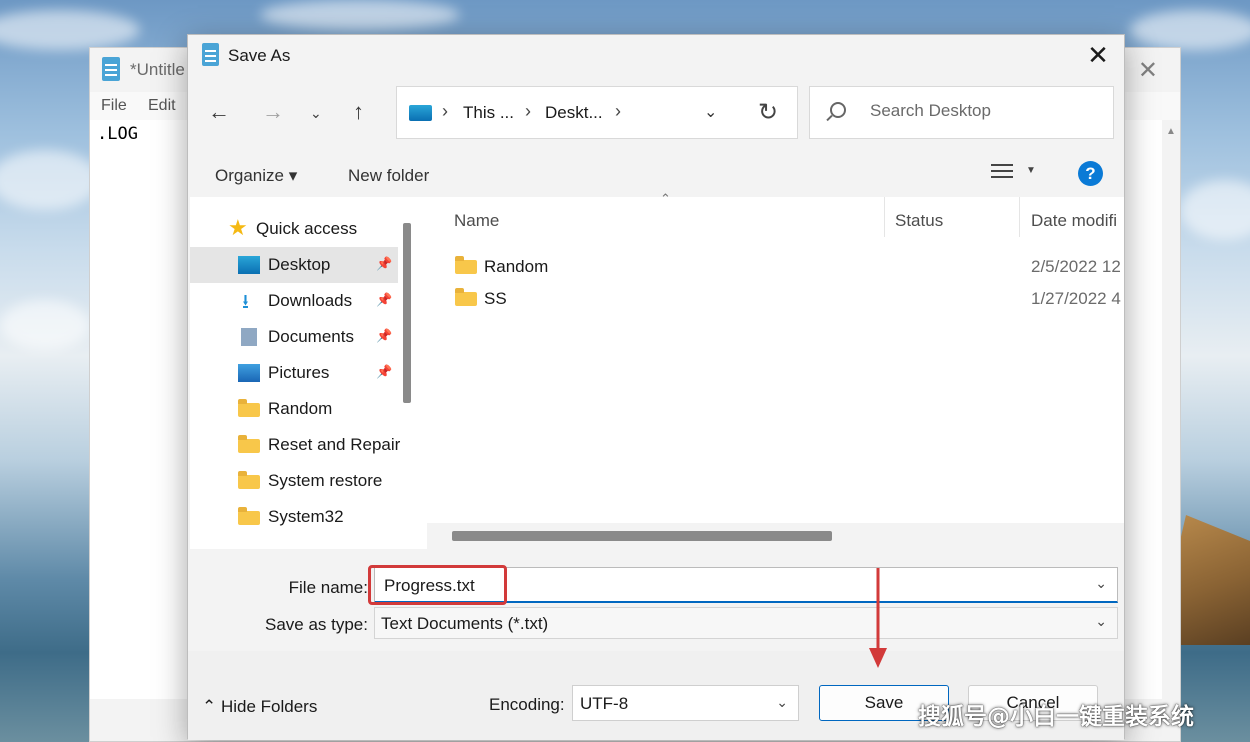 The height and width of the screenshot is (742, 1250). What do you see at coordinates (685, 703) in the screenshot?
I see `encoding-select: UTF-8 ⌄` at bounding box center [685, 703].